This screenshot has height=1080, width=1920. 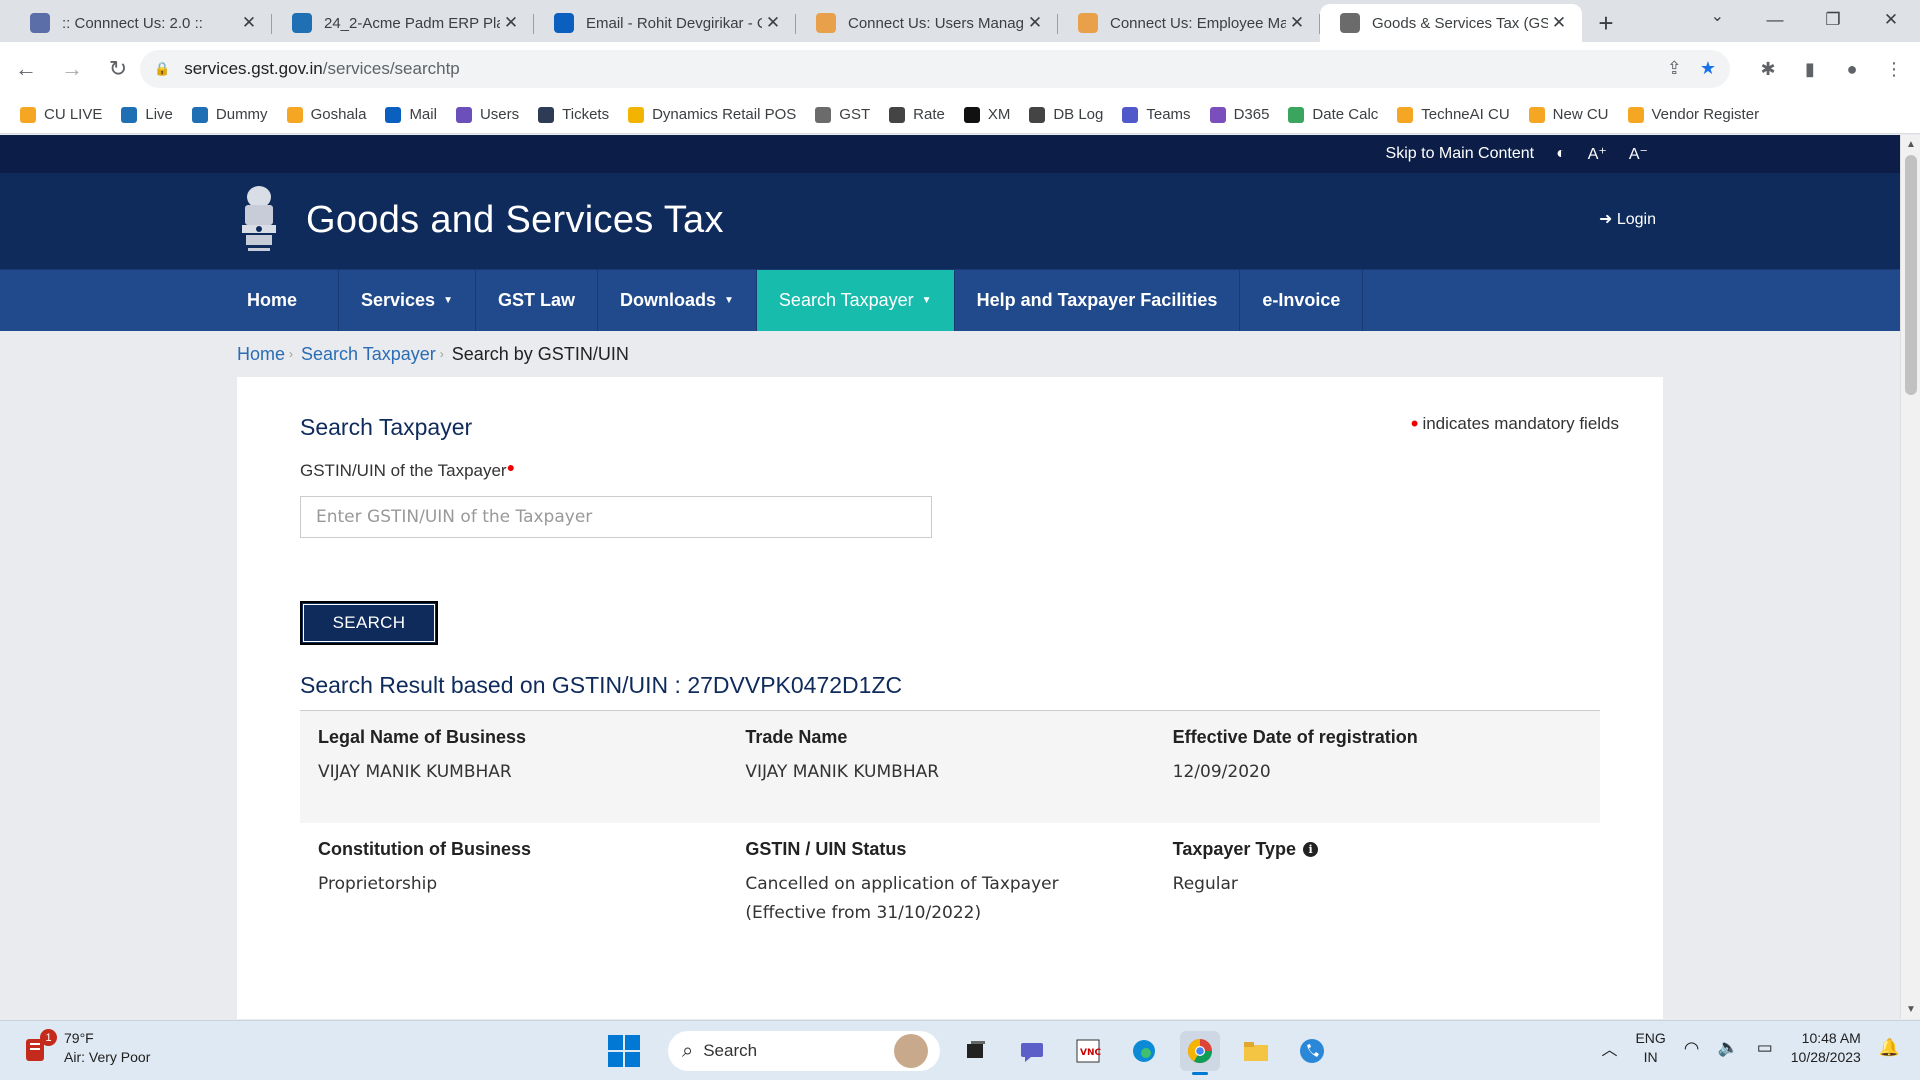 I want to click on minimize-icon: —, so click(x=1775, y=20).